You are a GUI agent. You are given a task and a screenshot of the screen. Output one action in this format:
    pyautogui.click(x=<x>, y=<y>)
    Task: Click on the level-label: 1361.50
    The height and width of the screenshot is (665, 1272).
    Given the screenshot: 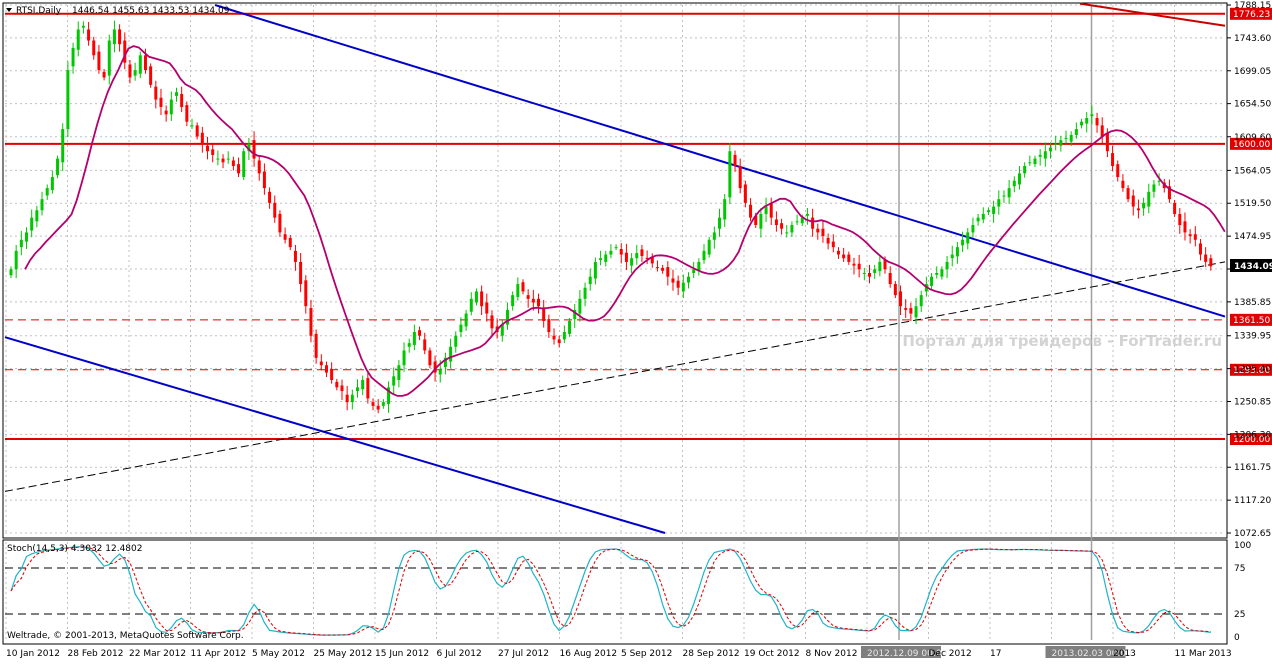 What is the action you would take?
    pyautogui.click(x=1251, y=321)
    